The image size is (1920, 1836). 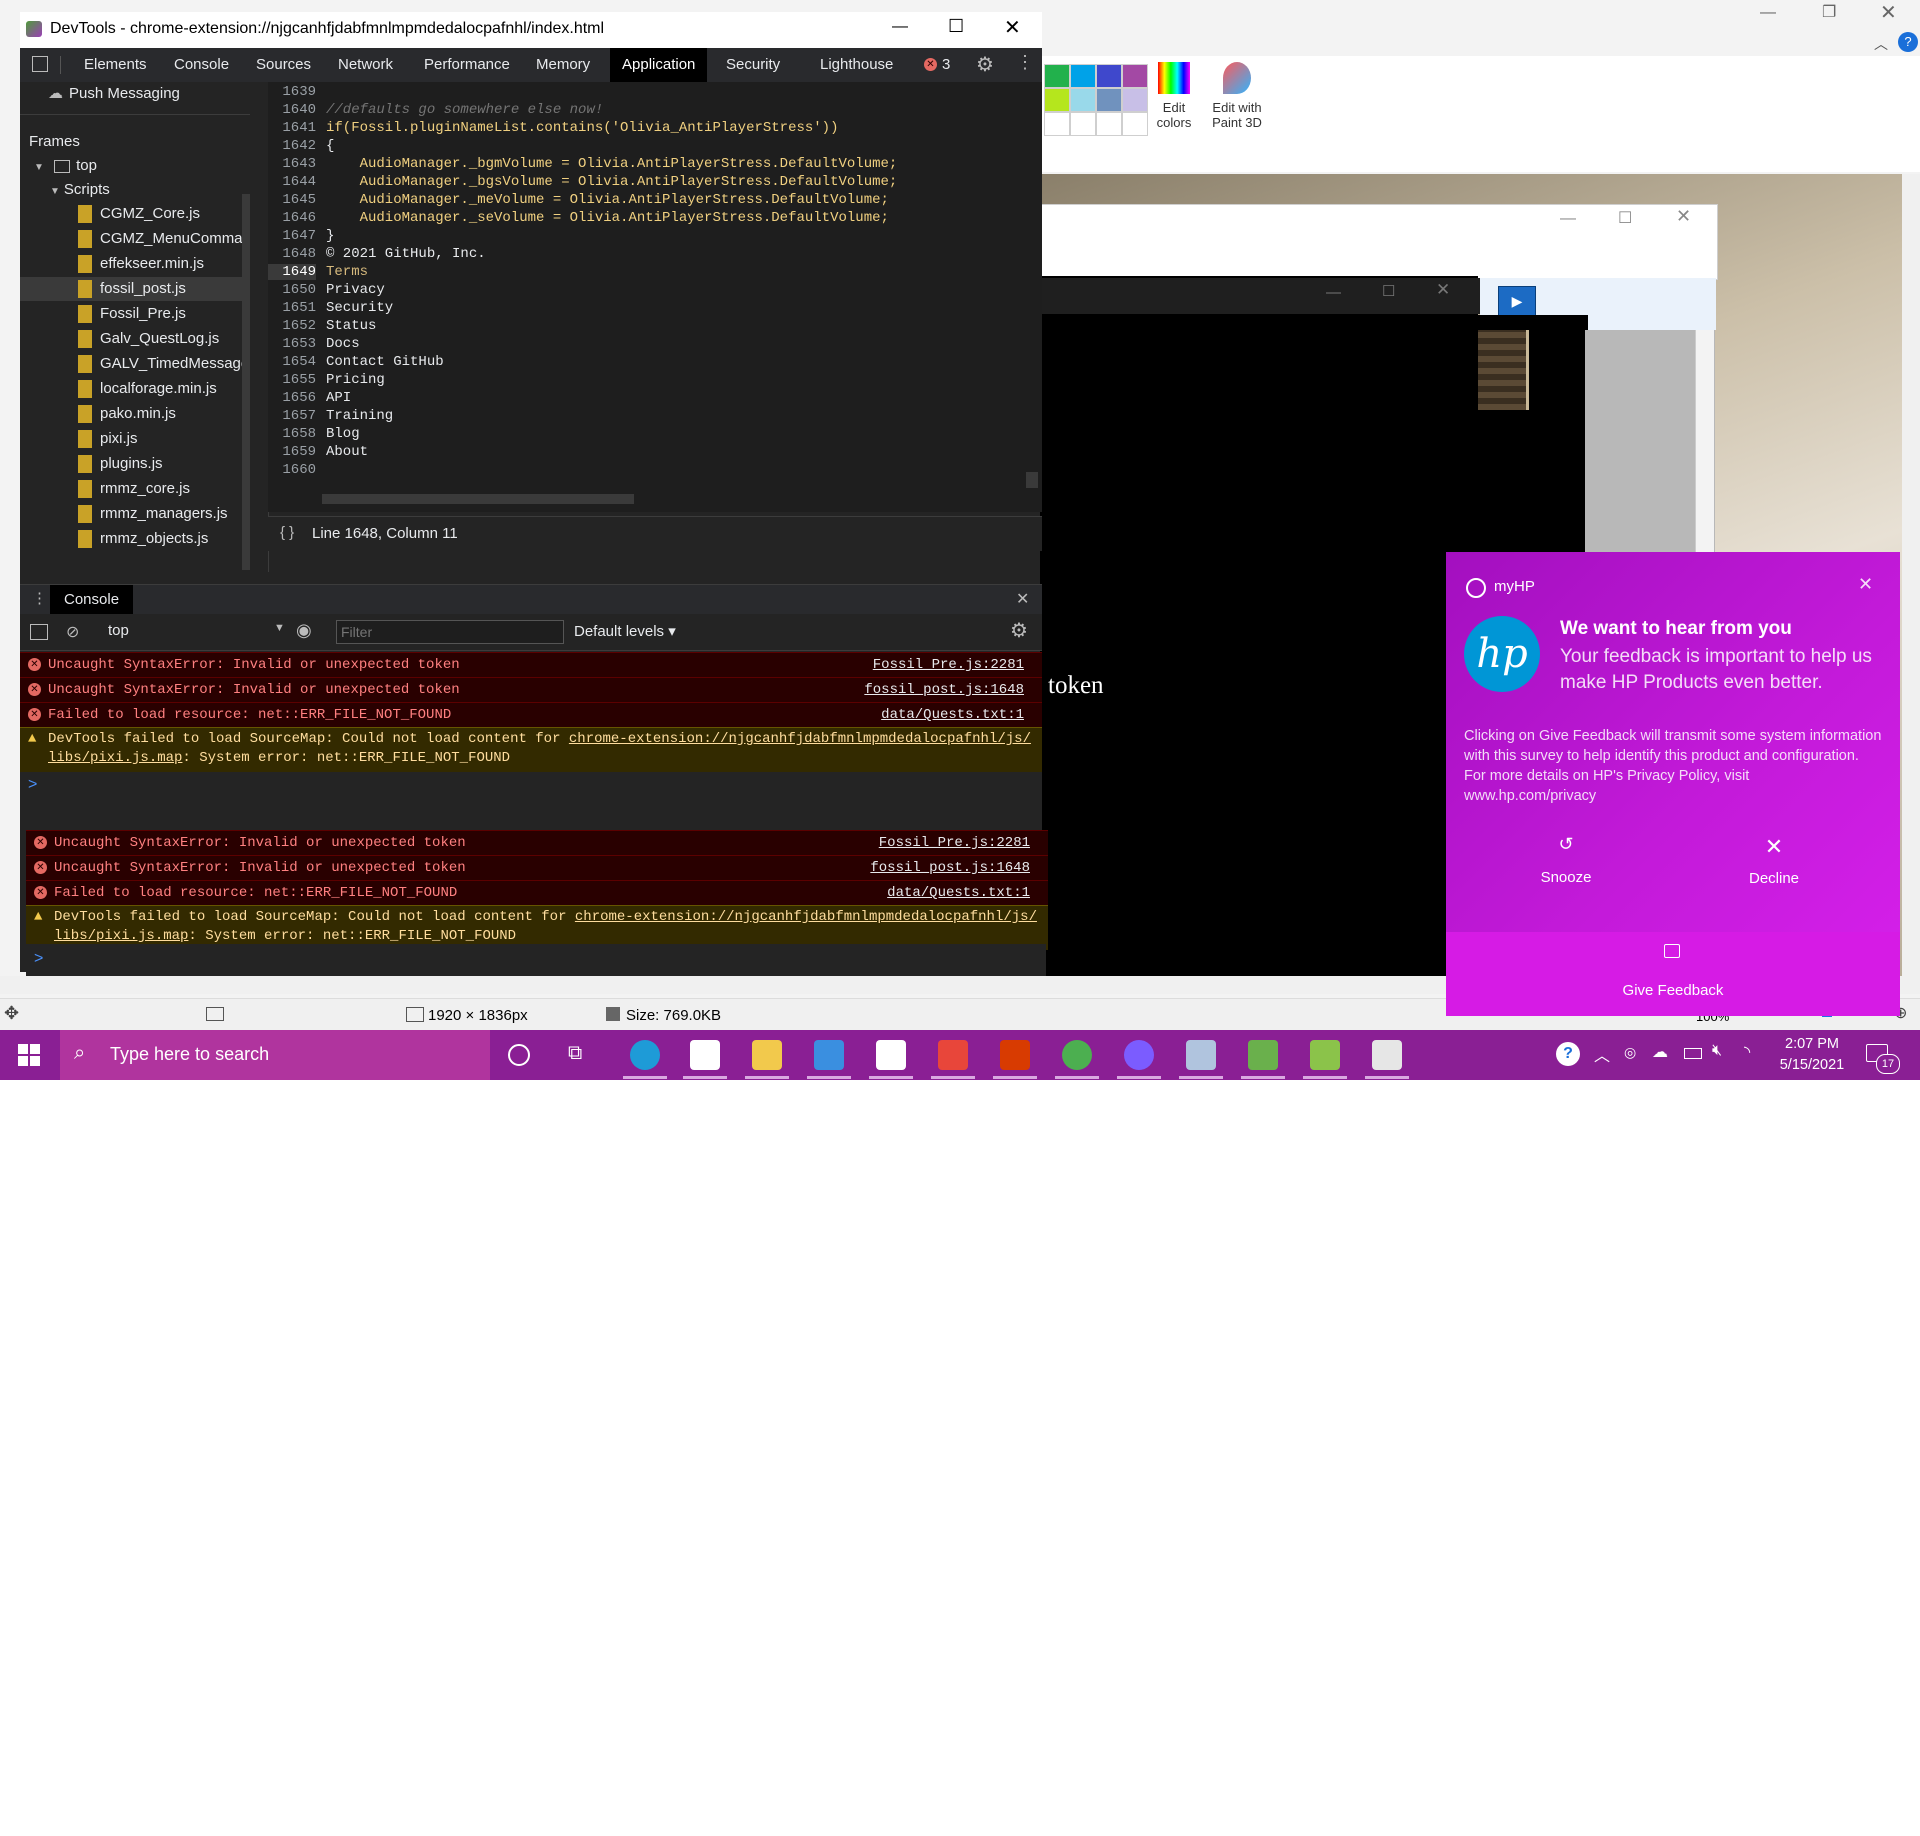 What do you see at coordinates (343, 344) in the screenshot?
I see `code-line: Docs` at bounding box center [343, 344].